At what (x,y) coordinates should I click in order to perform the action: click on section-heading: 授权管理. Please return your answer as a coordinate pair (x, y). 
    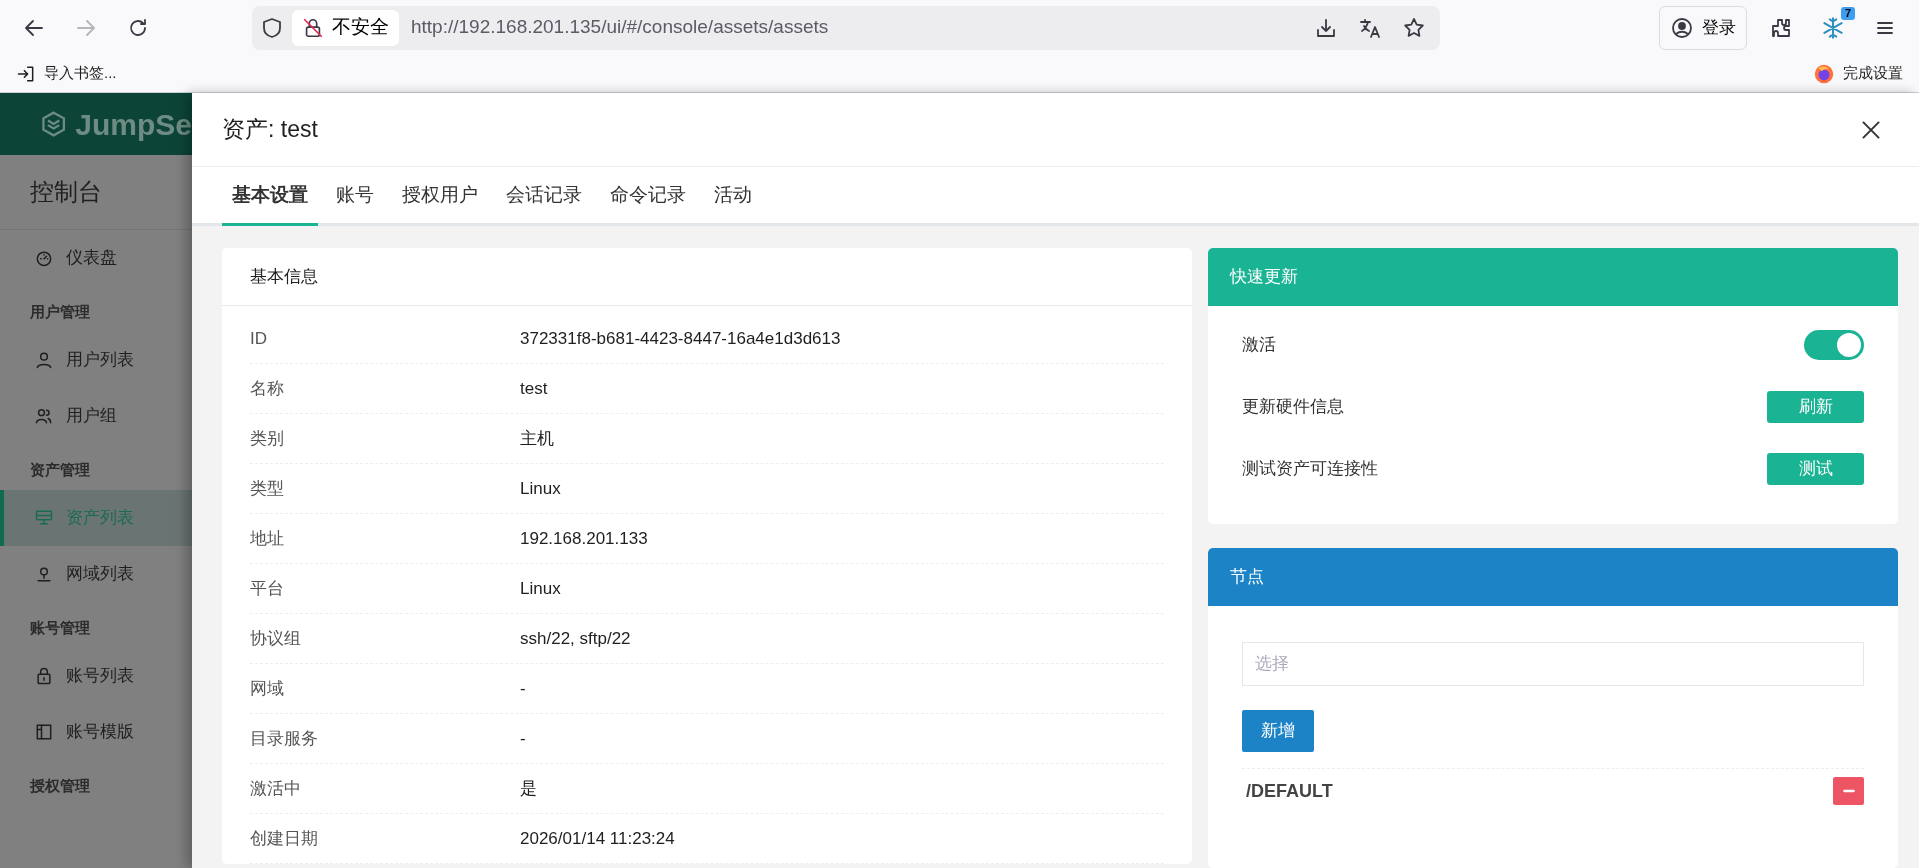
    Looking at the image, I should click on (60, 785).